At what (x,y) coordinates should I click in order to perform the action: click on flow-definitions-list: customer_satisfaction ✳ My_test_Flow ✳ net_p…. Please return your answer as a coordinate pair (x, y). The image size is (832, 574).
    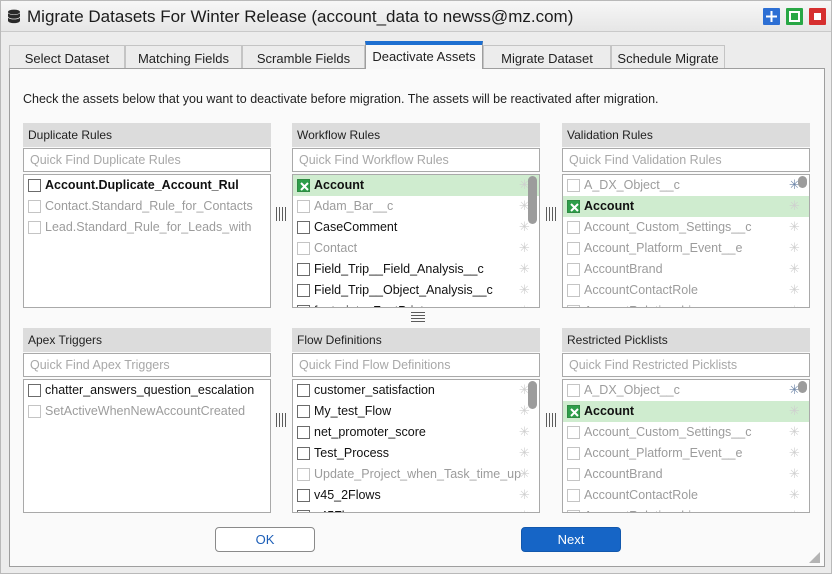
    Looking at the image, I should click on (416, 446).